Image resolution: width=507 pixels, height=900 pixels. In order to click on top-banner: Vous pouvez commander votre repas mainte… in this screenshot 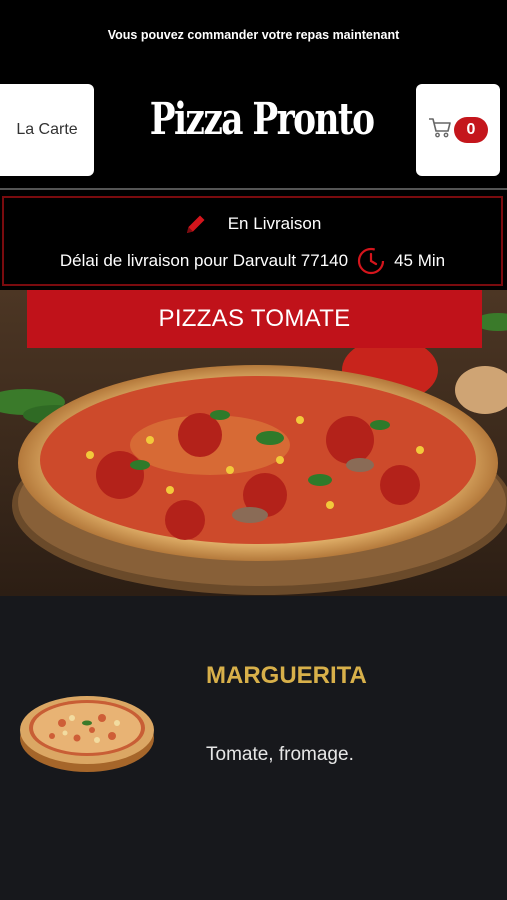, I will do `click(253, 35)`.